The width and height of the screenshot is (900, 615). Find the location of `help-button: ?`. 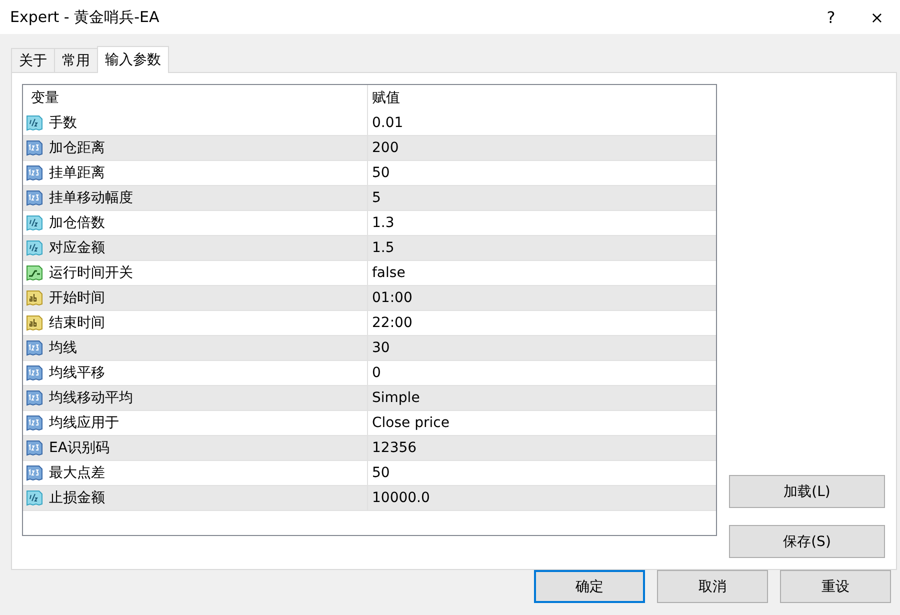

help-button: ? is located at coordinates (831, 17).